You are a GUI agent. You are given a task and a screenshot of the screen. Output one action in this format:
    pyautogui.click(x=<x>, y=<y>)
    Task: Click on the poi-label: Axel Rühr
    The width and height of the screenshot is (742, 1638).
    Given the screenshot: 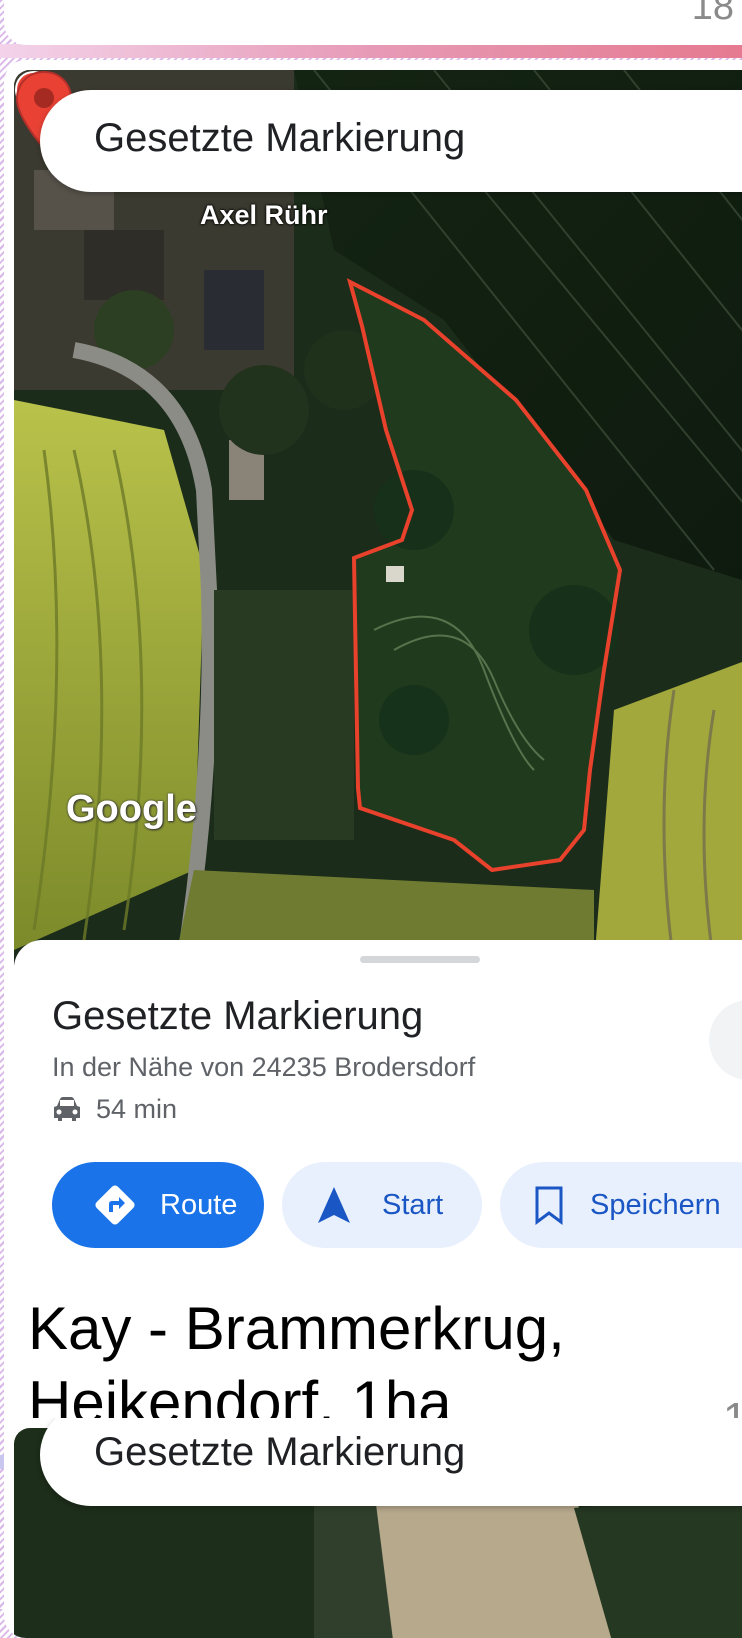 What is the action you would take?
    pyautogui.click(x=264, y=215)
    